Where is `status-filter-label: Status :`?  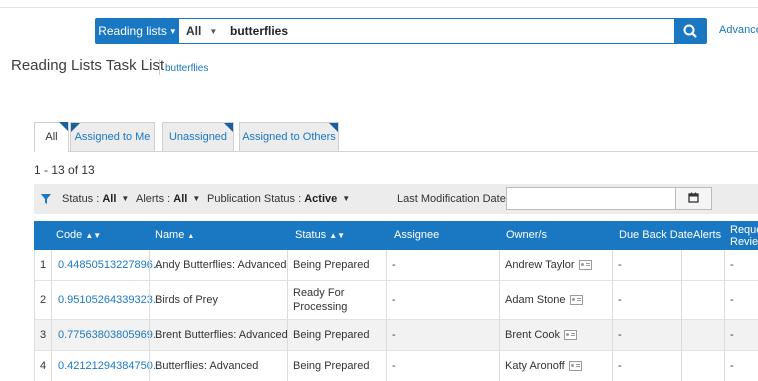
status-filter-label: Status : is located at coordinates (81, 199).